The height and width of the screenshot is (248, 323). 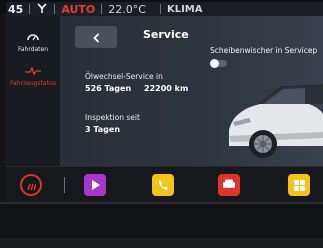 I want to click on home-lines-icon, so click(x=31, y=185).